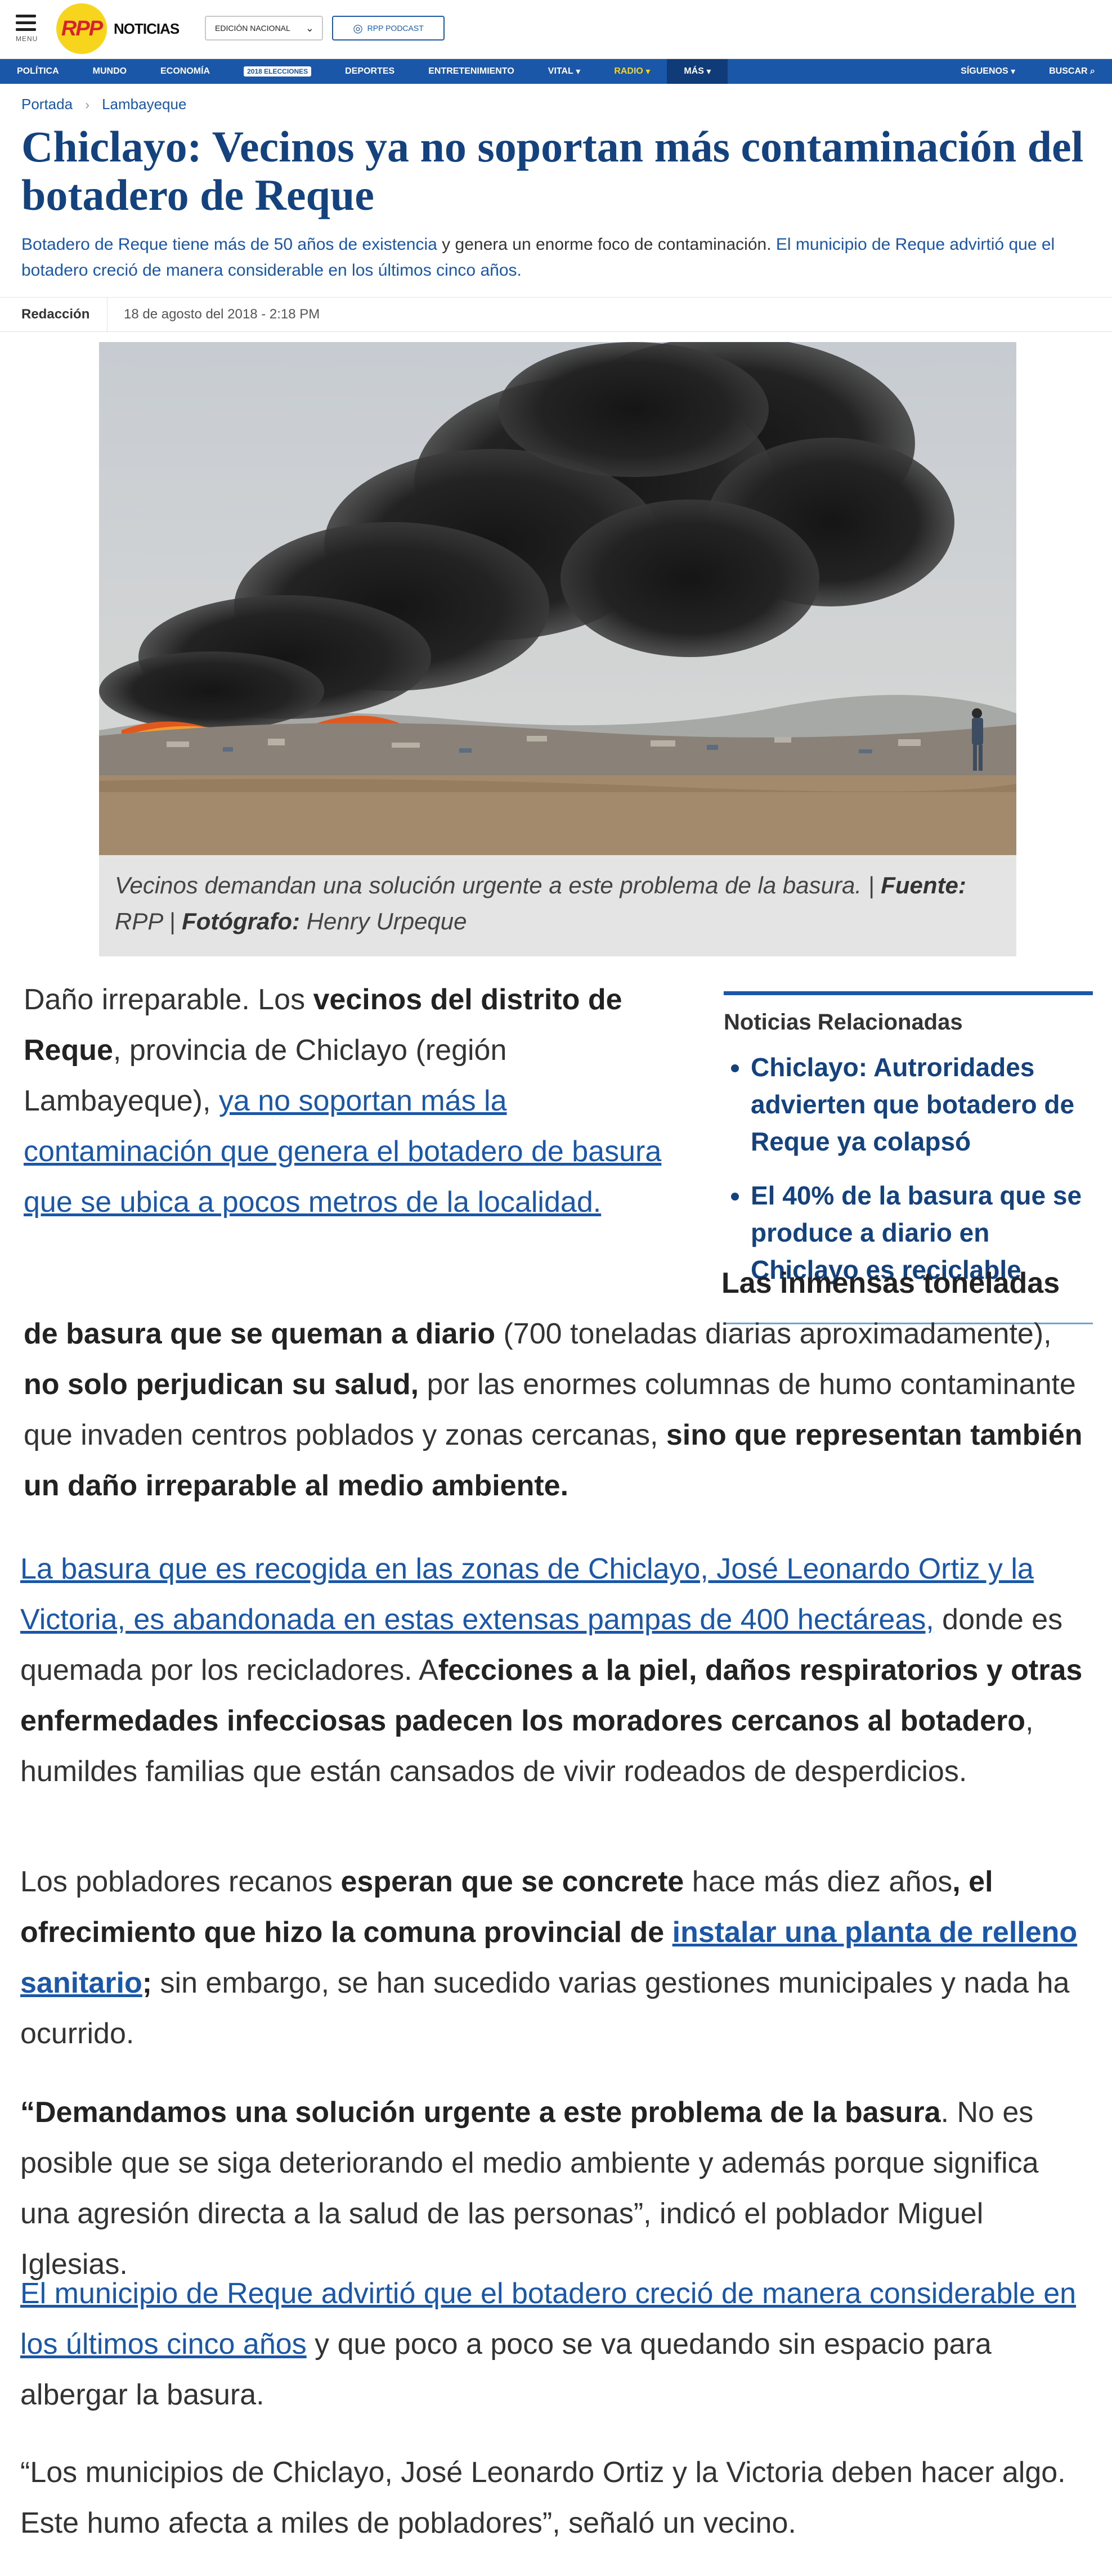 This screenshot has height=2576, width=1112. Describe the element at coordinates (1068, 71) in the screenshot. I see `nav-buscar-label: BUSCAR` at that location.